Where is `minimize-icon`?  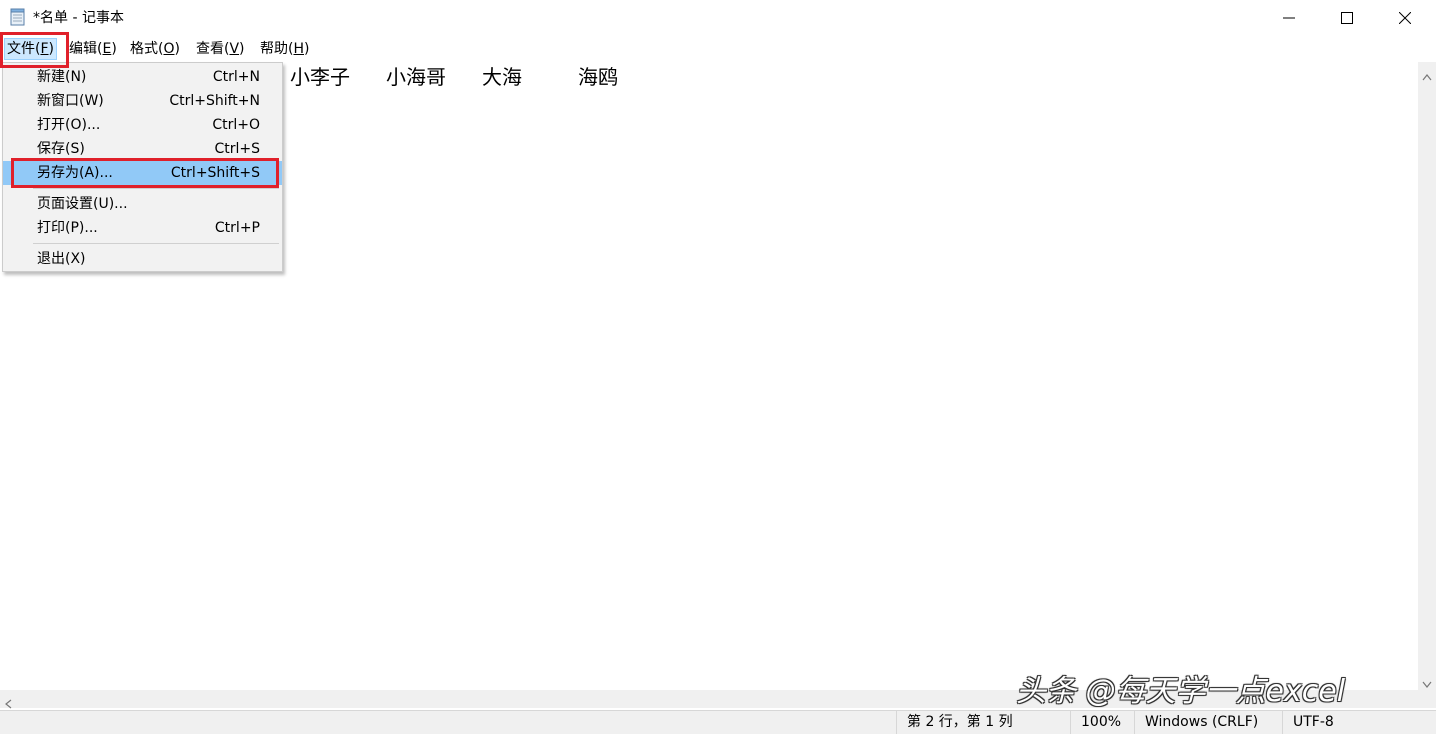 minimize-icon is located at coordinates (1289, 18).